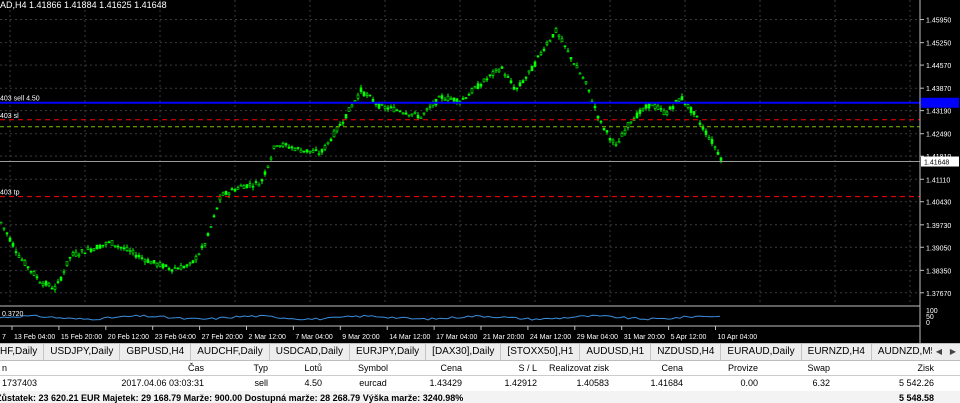 This screenshot has width=960, height=403. What do you see at coordinates (837, 352) in the screenshot?
I see `tab-eurnzd-h4: EURNZD,H4` at bounding box center [837, 352].